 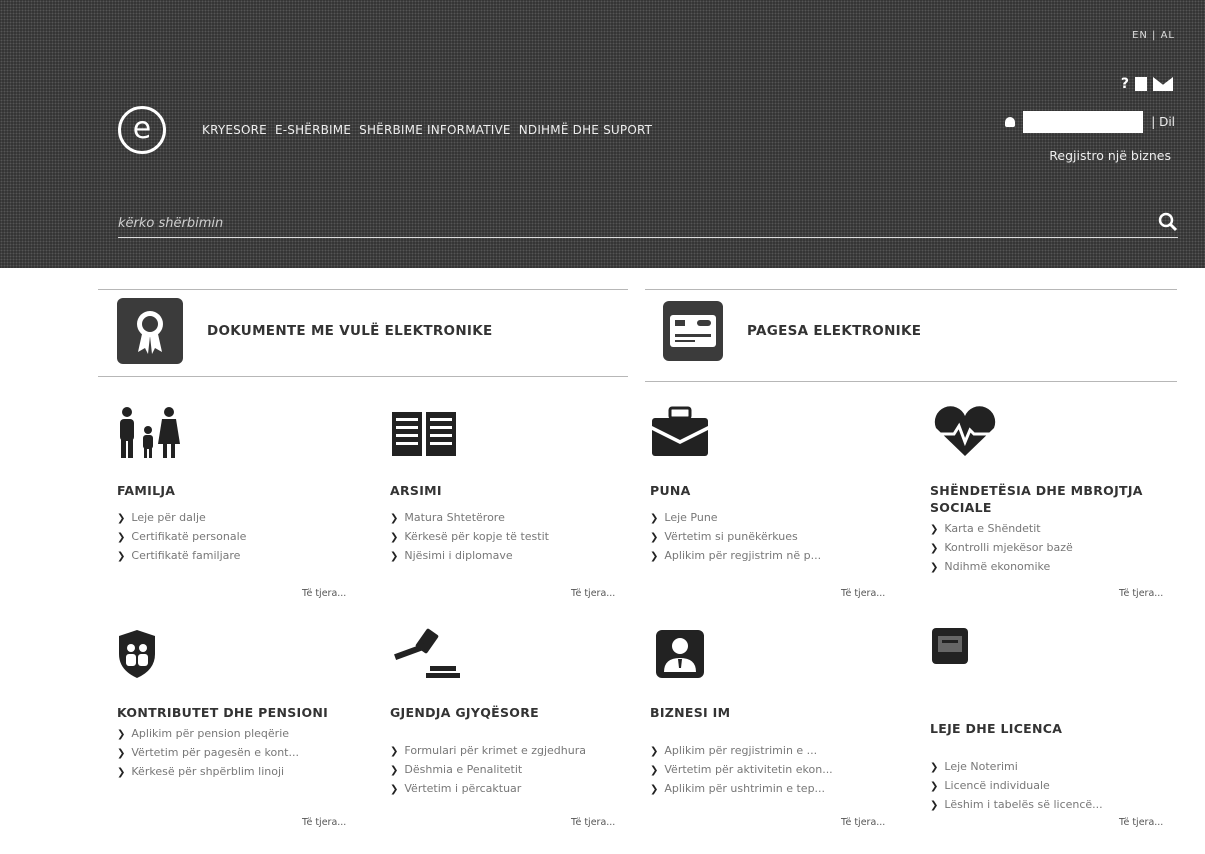 I want to click on featured-label: PAGESA ELEKTRONIKE, so click(x=834, y=331).